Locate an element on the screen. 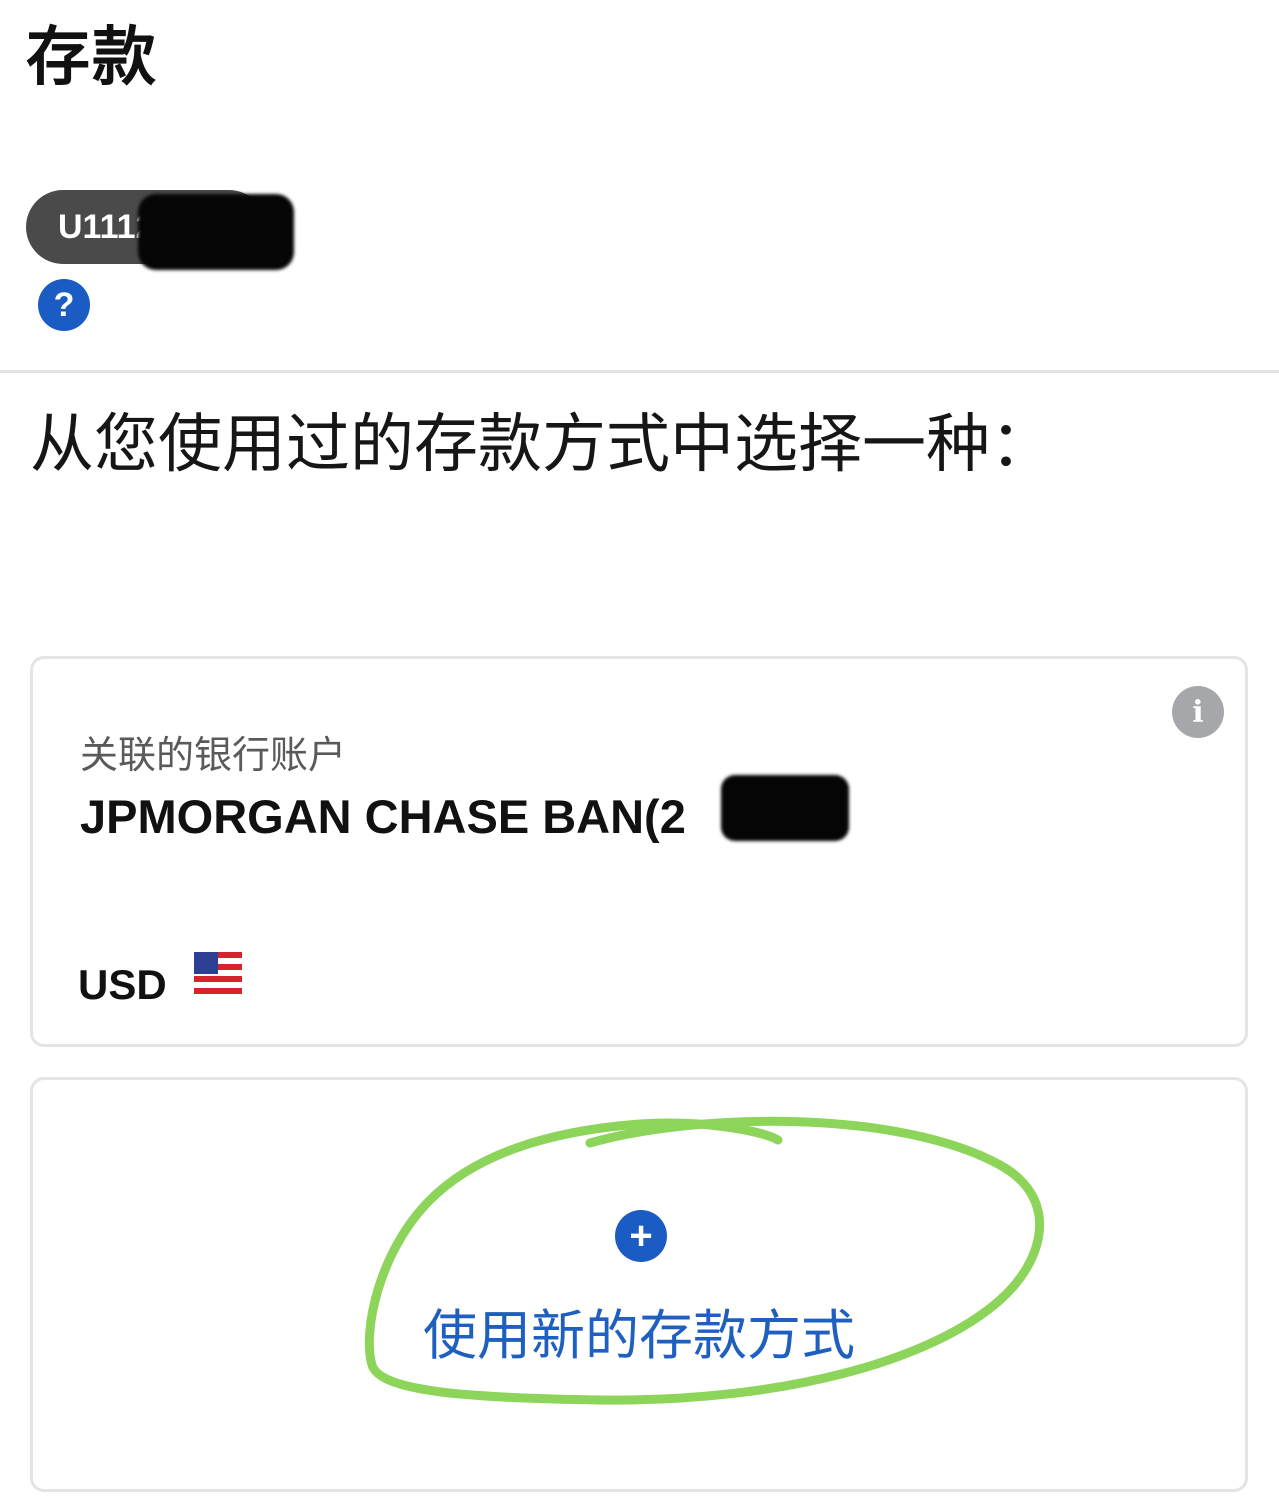  plus-icon: + is located at coordinates (641, 1236).